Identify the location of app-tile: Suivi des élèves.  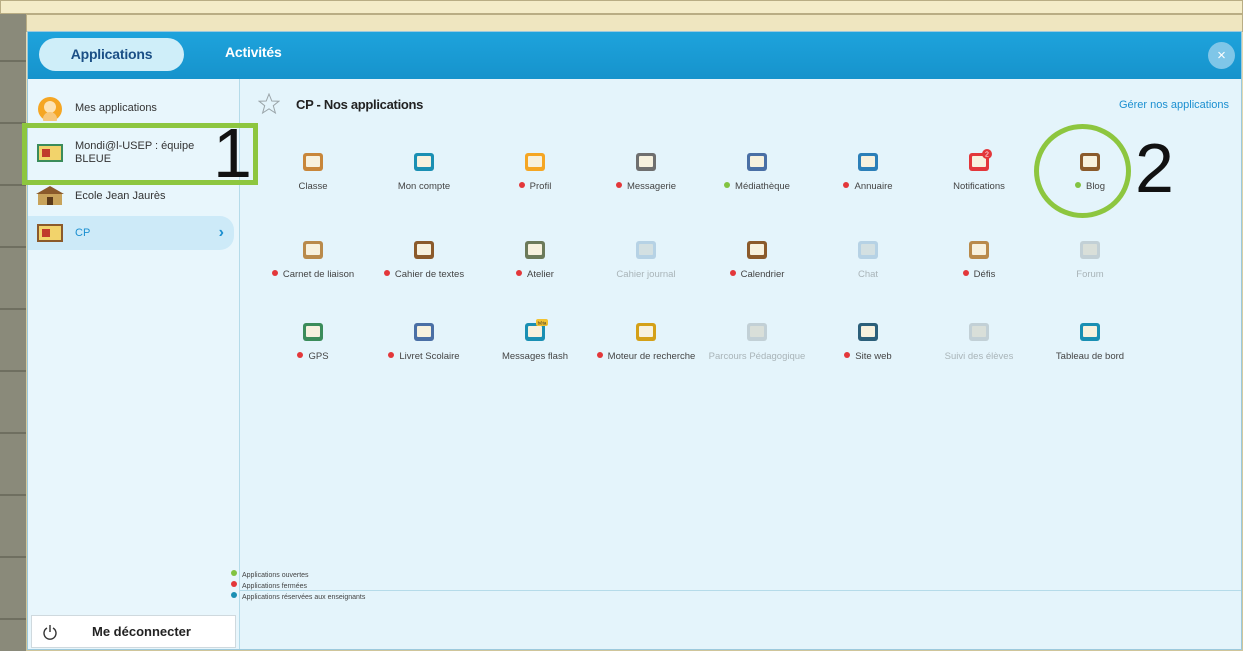
(979, 341).